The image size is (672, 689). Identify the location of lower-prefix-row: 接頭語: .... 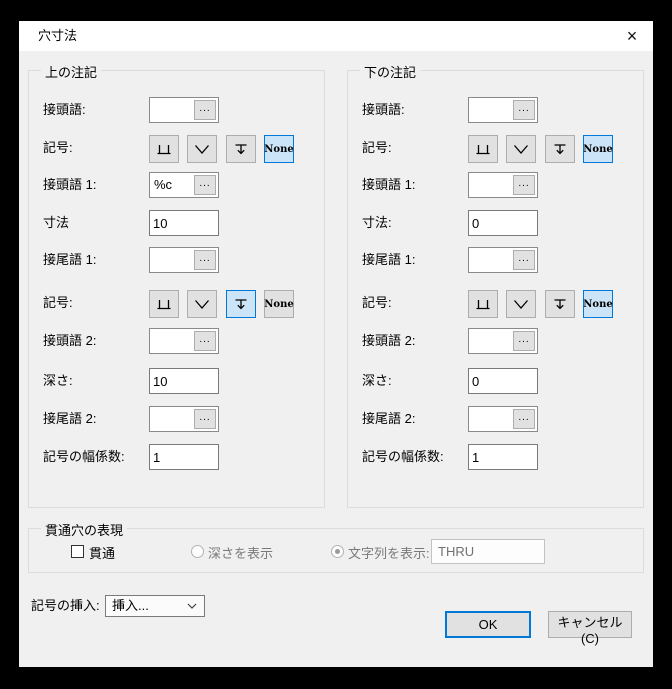
(495, 111).